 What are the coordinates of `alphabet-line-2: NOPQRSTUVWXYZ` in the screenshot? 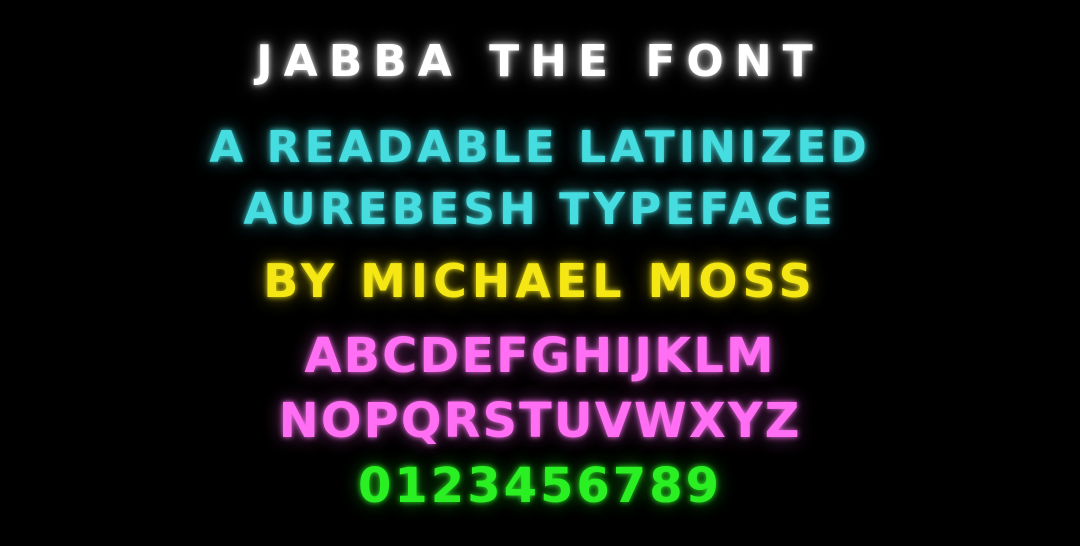 It's located at (540, 421).